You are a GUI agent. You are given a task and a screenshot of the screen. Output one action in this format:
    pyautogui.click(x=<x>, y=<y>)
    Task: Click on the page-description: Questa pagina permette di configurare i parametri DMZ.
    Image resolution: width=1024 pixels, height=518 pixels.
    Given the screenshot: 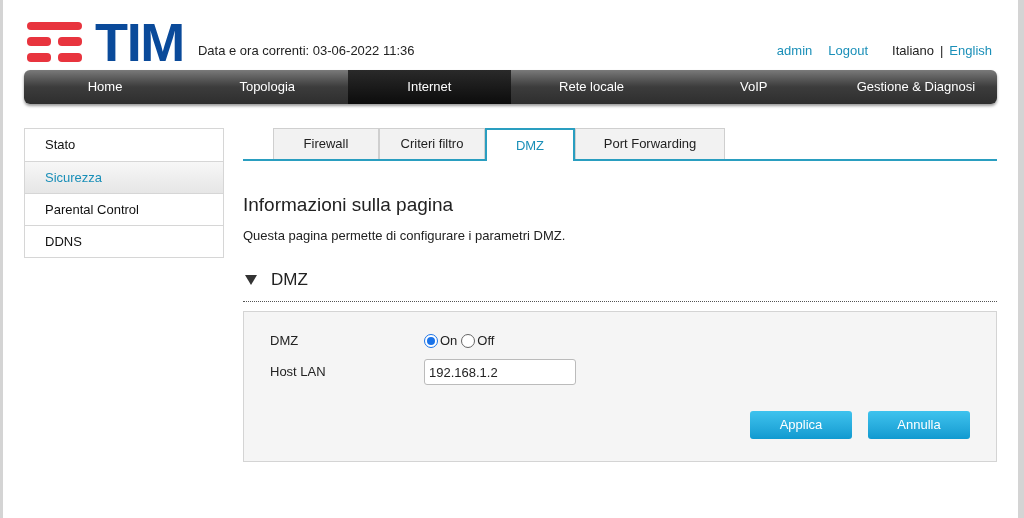 What is the action you would take?
    pyautogui.click(x=405, y=235)
    